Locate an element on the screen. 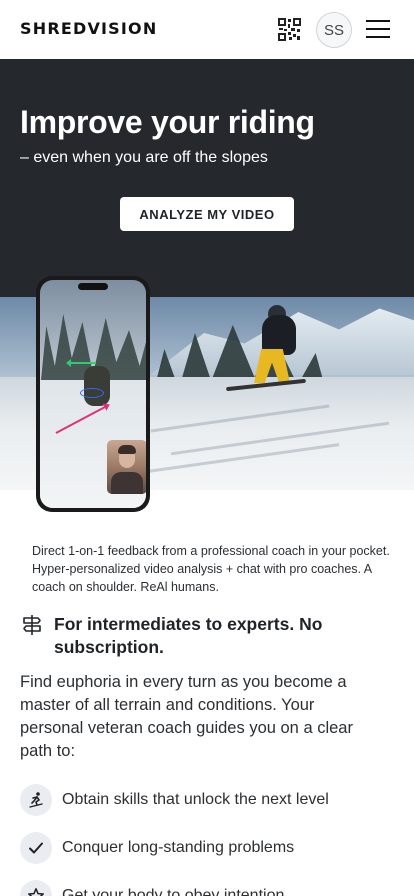 The image size is (414, 896). qr-code-icon is located at coordinates (289, 29).